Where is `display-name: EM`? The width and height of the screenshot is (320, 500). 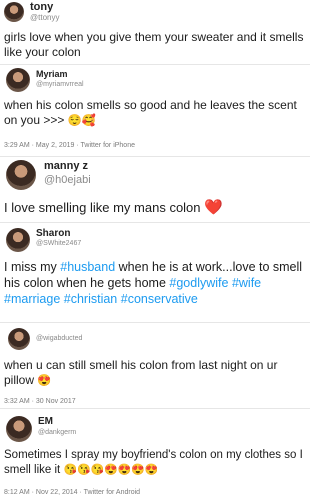 display-name: EM is located at coordinates (45, 421).